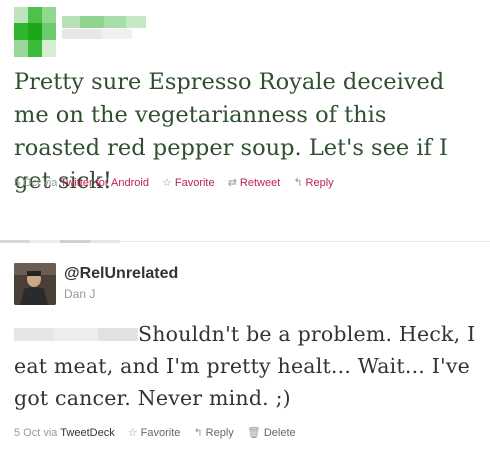  Describe the element at coordinates (80, 294) in the screenshot. I see `display-name: Dan J` at that location.